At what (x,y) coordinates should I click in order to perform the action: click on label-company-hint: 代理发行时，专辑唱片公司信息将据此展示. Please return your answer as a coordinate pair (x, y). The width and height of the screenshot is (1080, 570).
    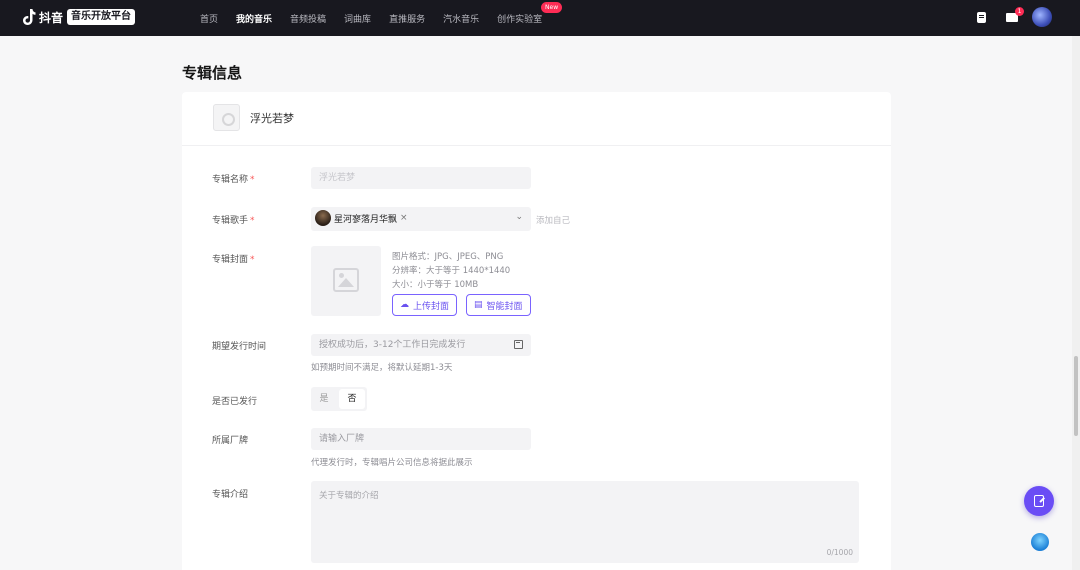
    Looking at the image, I should click on (392, 463).